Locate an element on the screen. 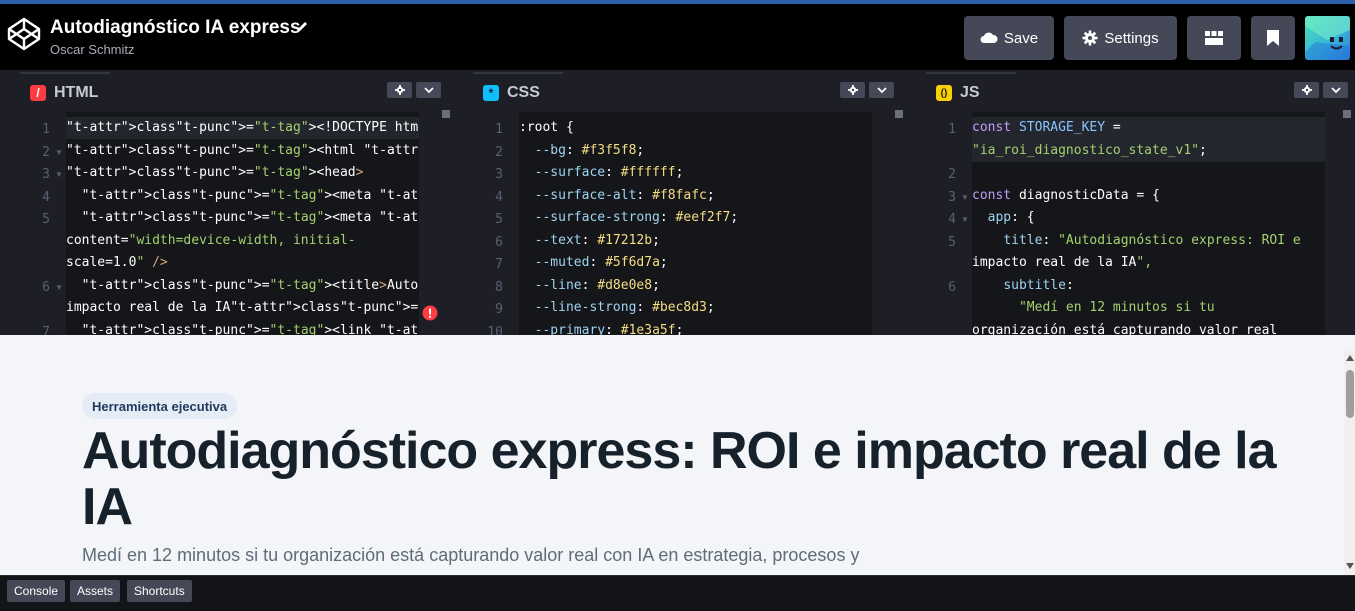  js-editor-label: JS is located at coordinates (970, 92).